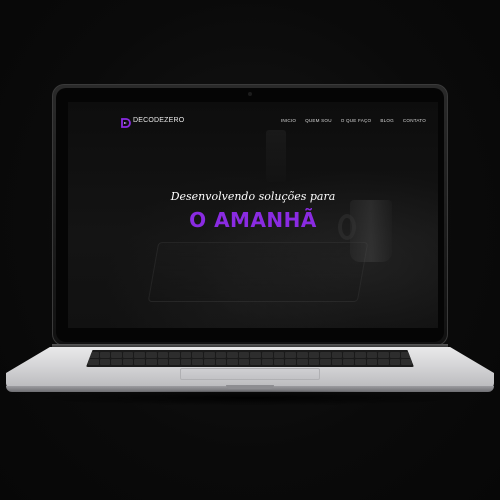  Describe the element at coordinates (253, 220) in the screenshot. I see `hero-title: O AMANHÃ` at that location.